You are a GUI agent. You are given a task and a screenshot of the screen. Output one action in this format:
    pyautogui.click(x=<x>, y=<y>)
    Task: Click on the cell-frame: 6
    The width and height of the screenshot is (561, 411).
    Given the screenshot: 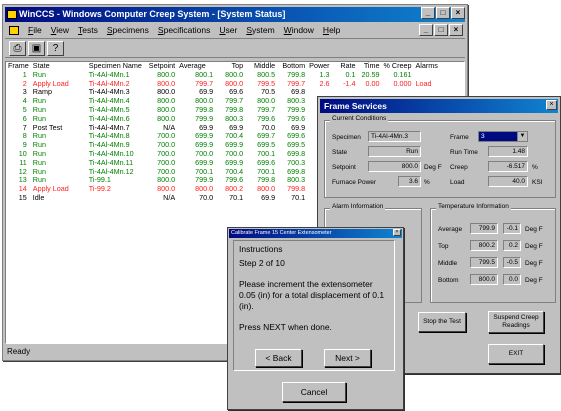 What is the action you would take?
    pyautogui.click(x=24, y=118)
    